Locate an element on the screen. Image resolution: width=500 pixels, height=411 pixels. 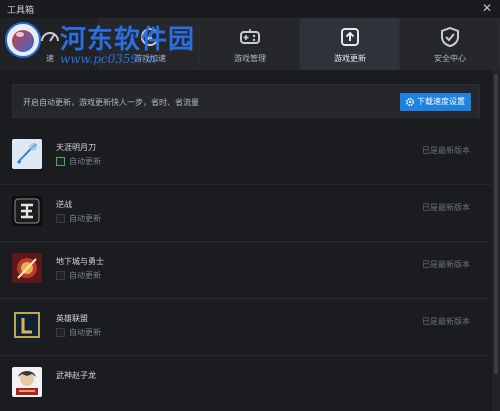
scrollbar-thumb is located at coordinates (496, 224).